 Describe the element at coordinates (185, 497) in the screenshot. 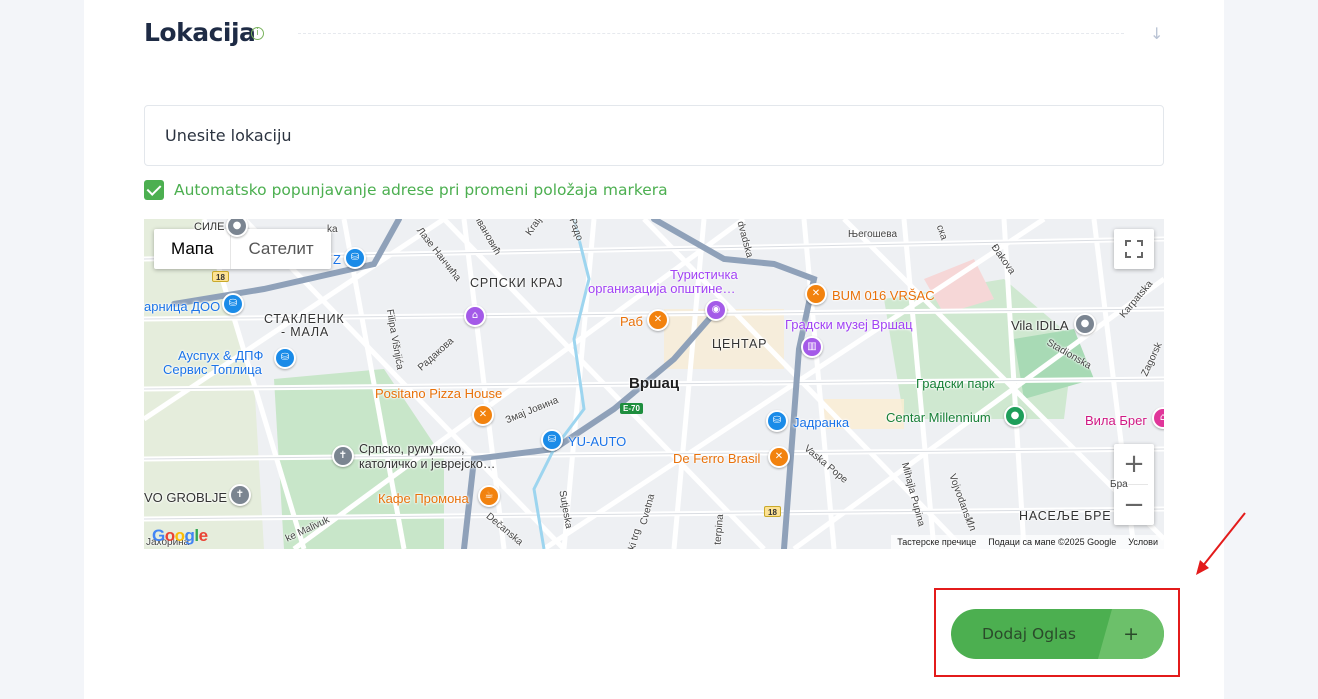

I see `map-poi-label: VO GROBLJE` at that location.